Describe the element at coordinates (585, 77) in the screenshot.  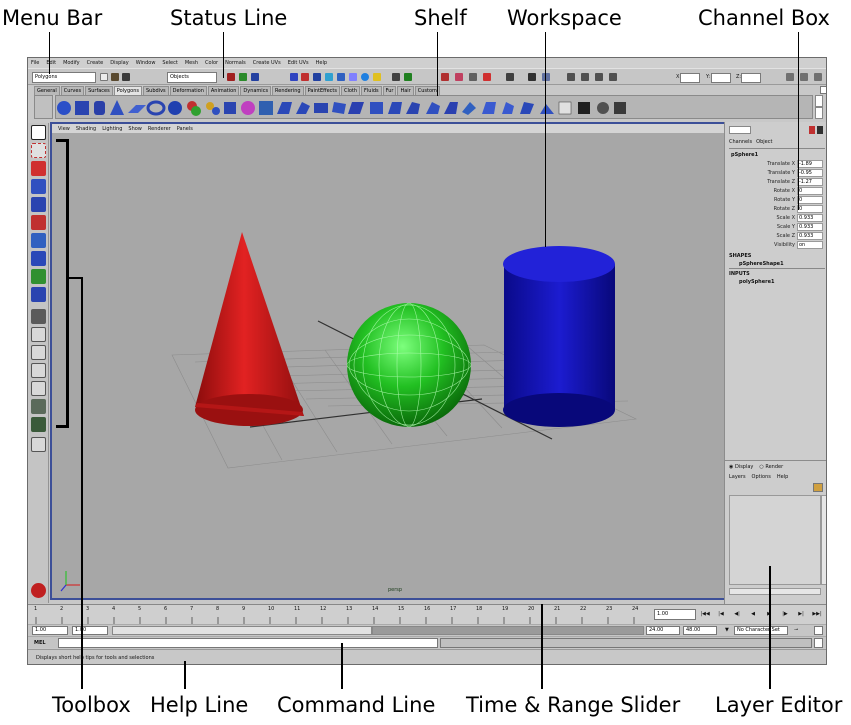
I see `tool-settings-icon` at that location.